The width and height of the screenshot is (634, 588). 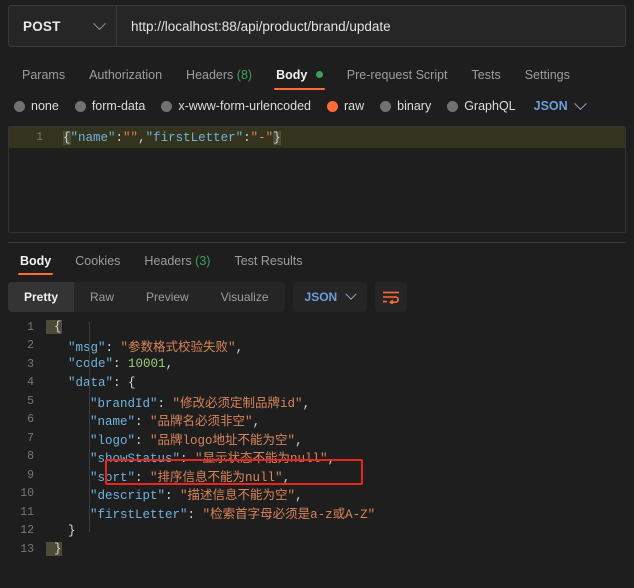 What do you see at coordinates (490, 106) in the screenshot?
I see `body-type-graphql-label: GraphQL` at bounding box center [490, 106].